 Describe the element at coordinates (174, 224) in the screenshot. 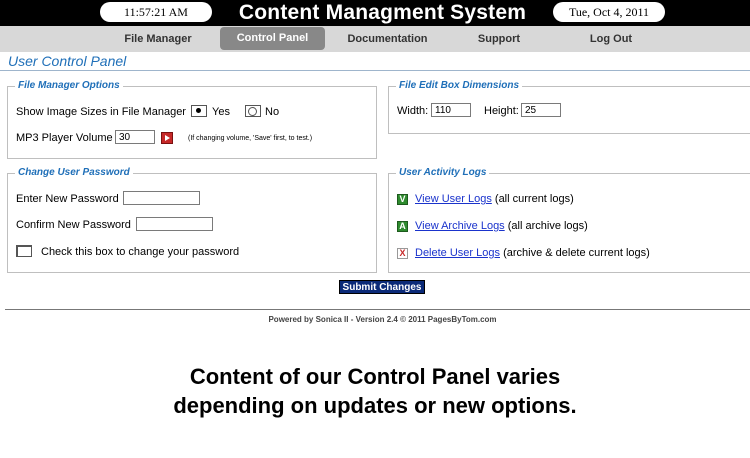

I see `confirm-password-input` at that location.